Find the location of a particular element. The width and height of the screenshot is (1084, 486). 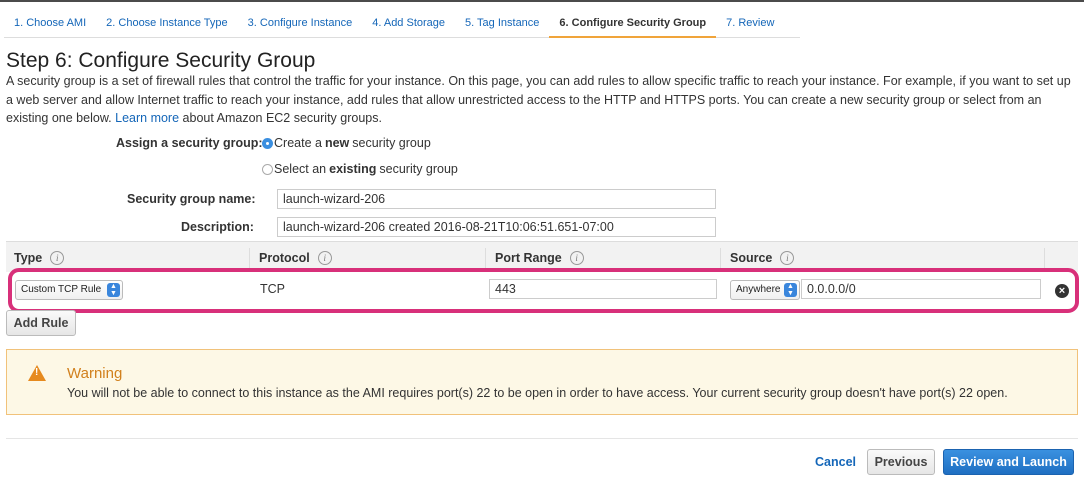

column-header-port-range: Port Range i is located at coordinates (539, 258).